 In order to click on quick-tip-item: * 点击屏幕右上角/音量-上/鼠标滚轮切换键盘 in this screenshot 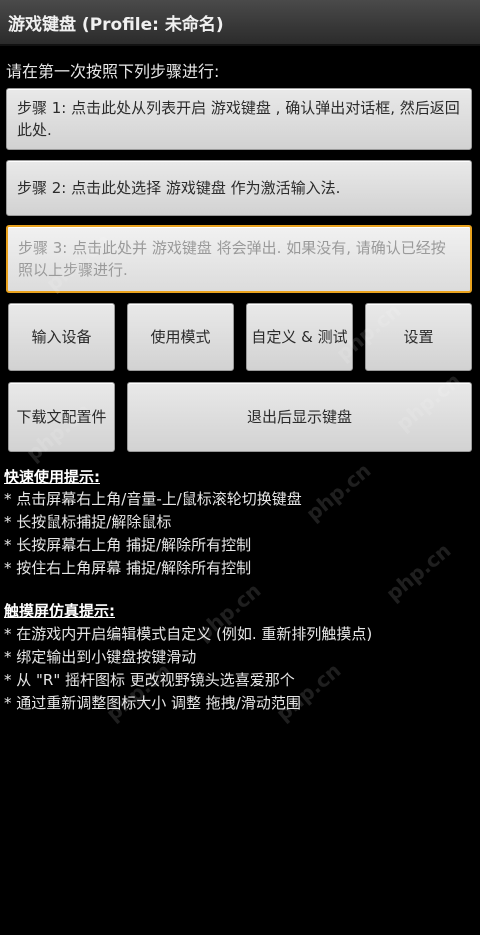, I will do `click(153, 499)`.